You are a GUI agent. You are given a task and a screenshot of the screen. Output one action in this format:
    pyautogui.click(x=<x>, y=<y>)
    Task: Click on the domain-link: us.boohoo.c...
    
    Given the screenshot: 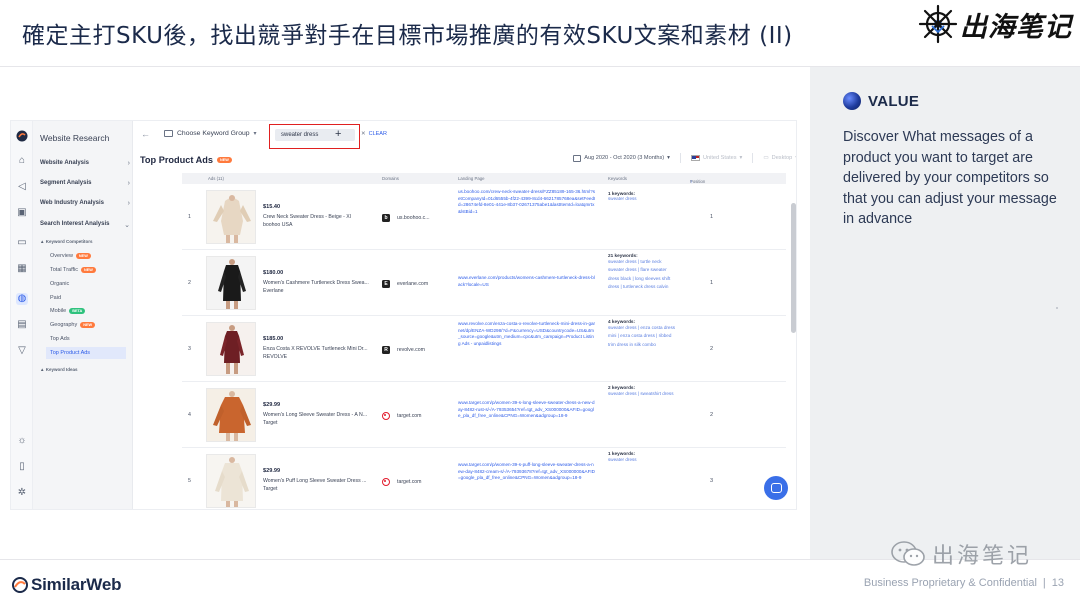 What is the action you would take?
    pyautogui.click(x=413, y=218)
    